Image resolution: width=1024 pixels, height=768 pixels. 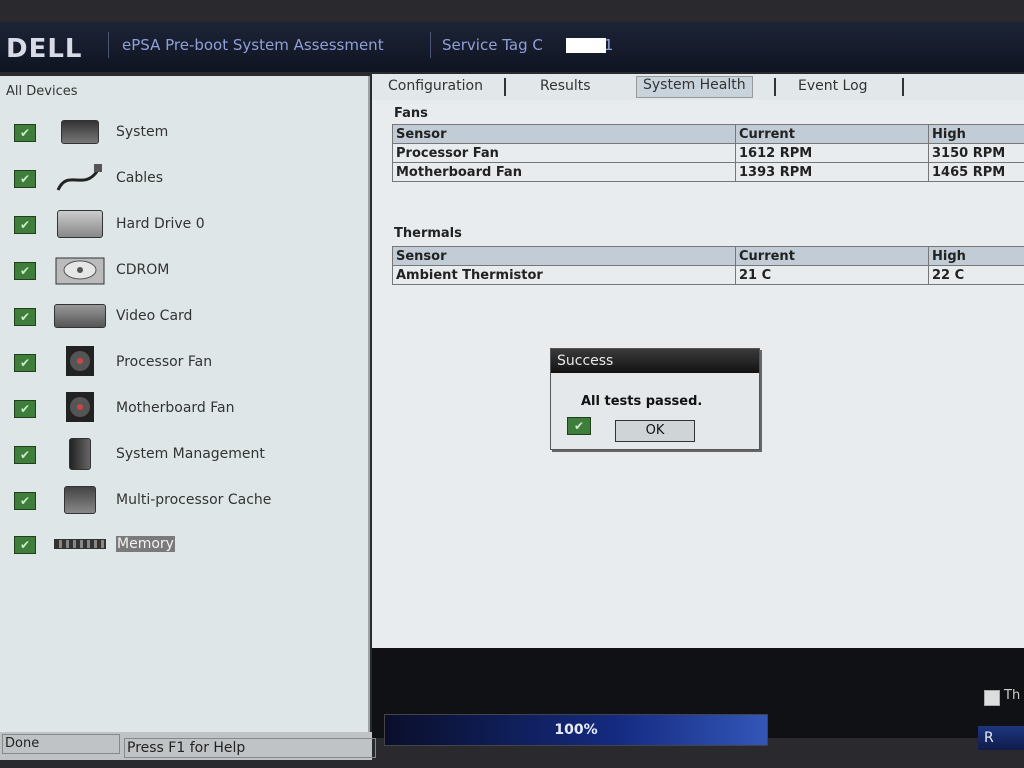 What do you see at coordinates (976, 275) in the screenshot?
I see `sensor-high: 22 C` at bounding box center [976, 275].